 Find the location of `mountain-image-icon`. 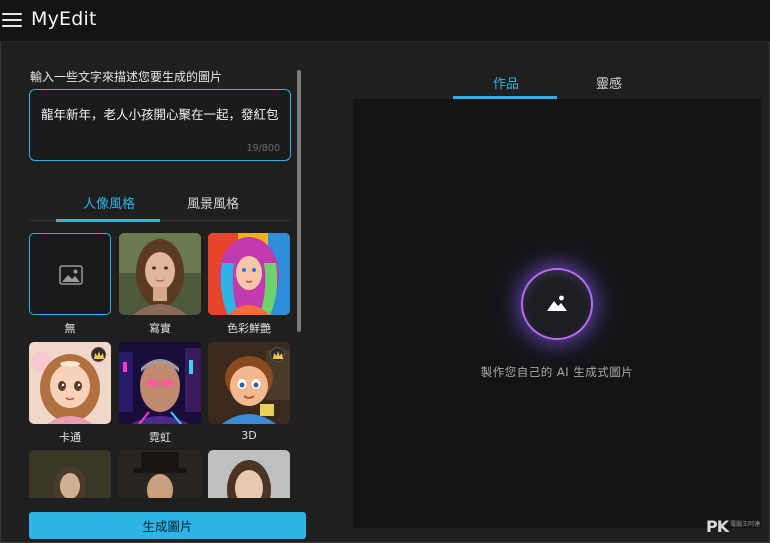

mountain-image-icon is located at coordinates (557, 303).